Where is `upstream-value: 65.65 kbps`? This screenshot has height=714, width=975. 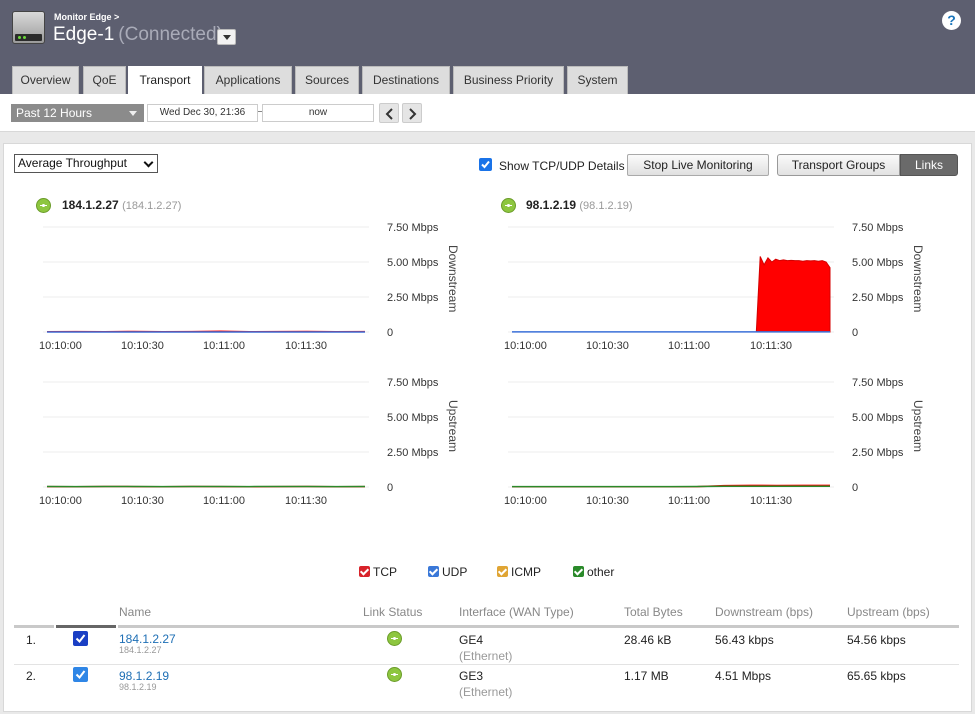
upstream-value: 65.65 kbps is located at coordinates (876, 676).